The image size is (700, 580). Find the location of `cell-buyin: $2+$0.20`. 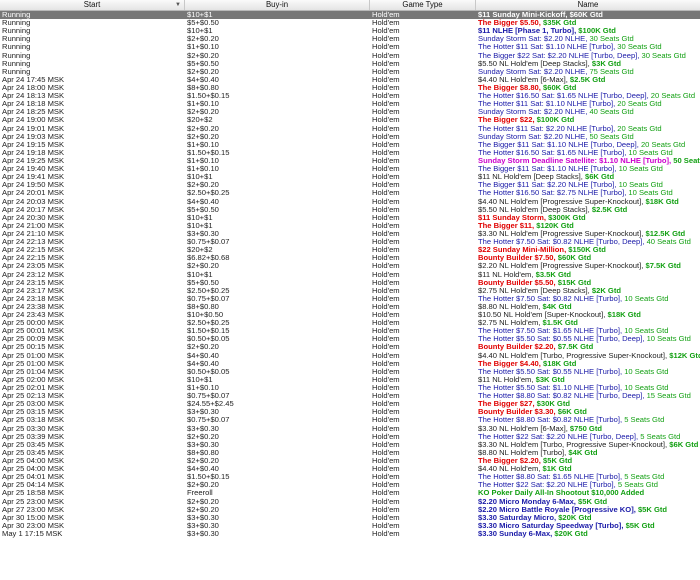

cell-buyin: $2+$0.20 is located at coordinates (203, 39).